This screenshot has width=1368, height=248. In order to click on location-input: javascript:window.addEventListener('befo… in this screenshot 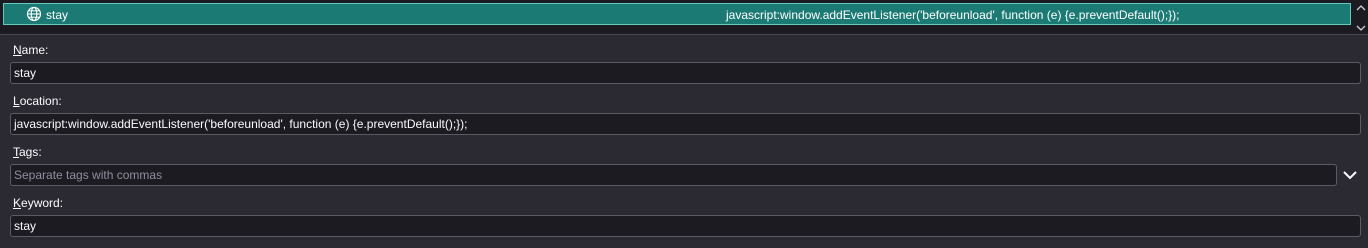, I will do `click(685, 124)`.